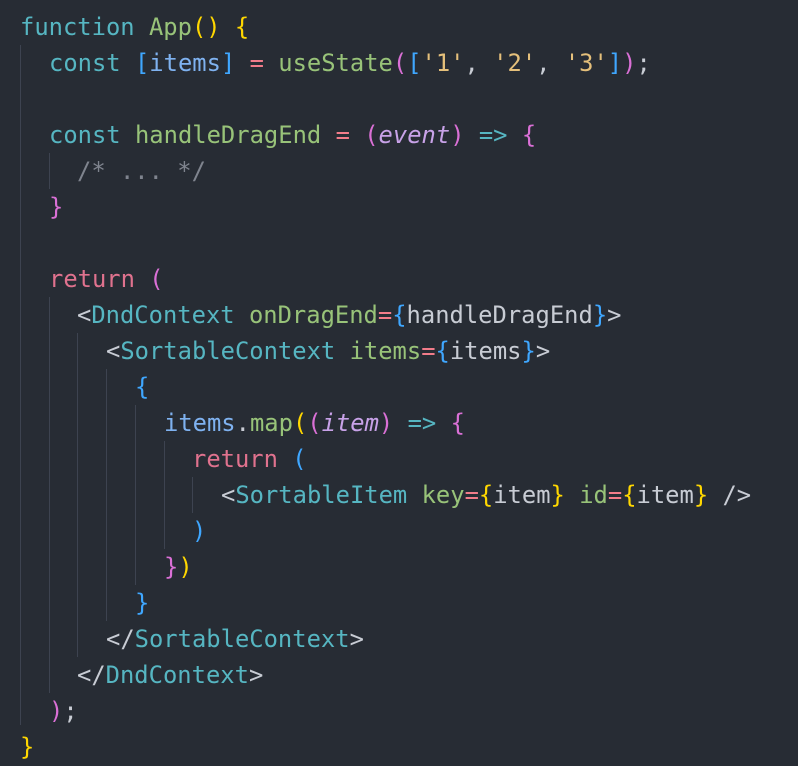 The height and width of the screenshot is (766, 798). I want to click on code-line: function App() {, so click(134, 27).